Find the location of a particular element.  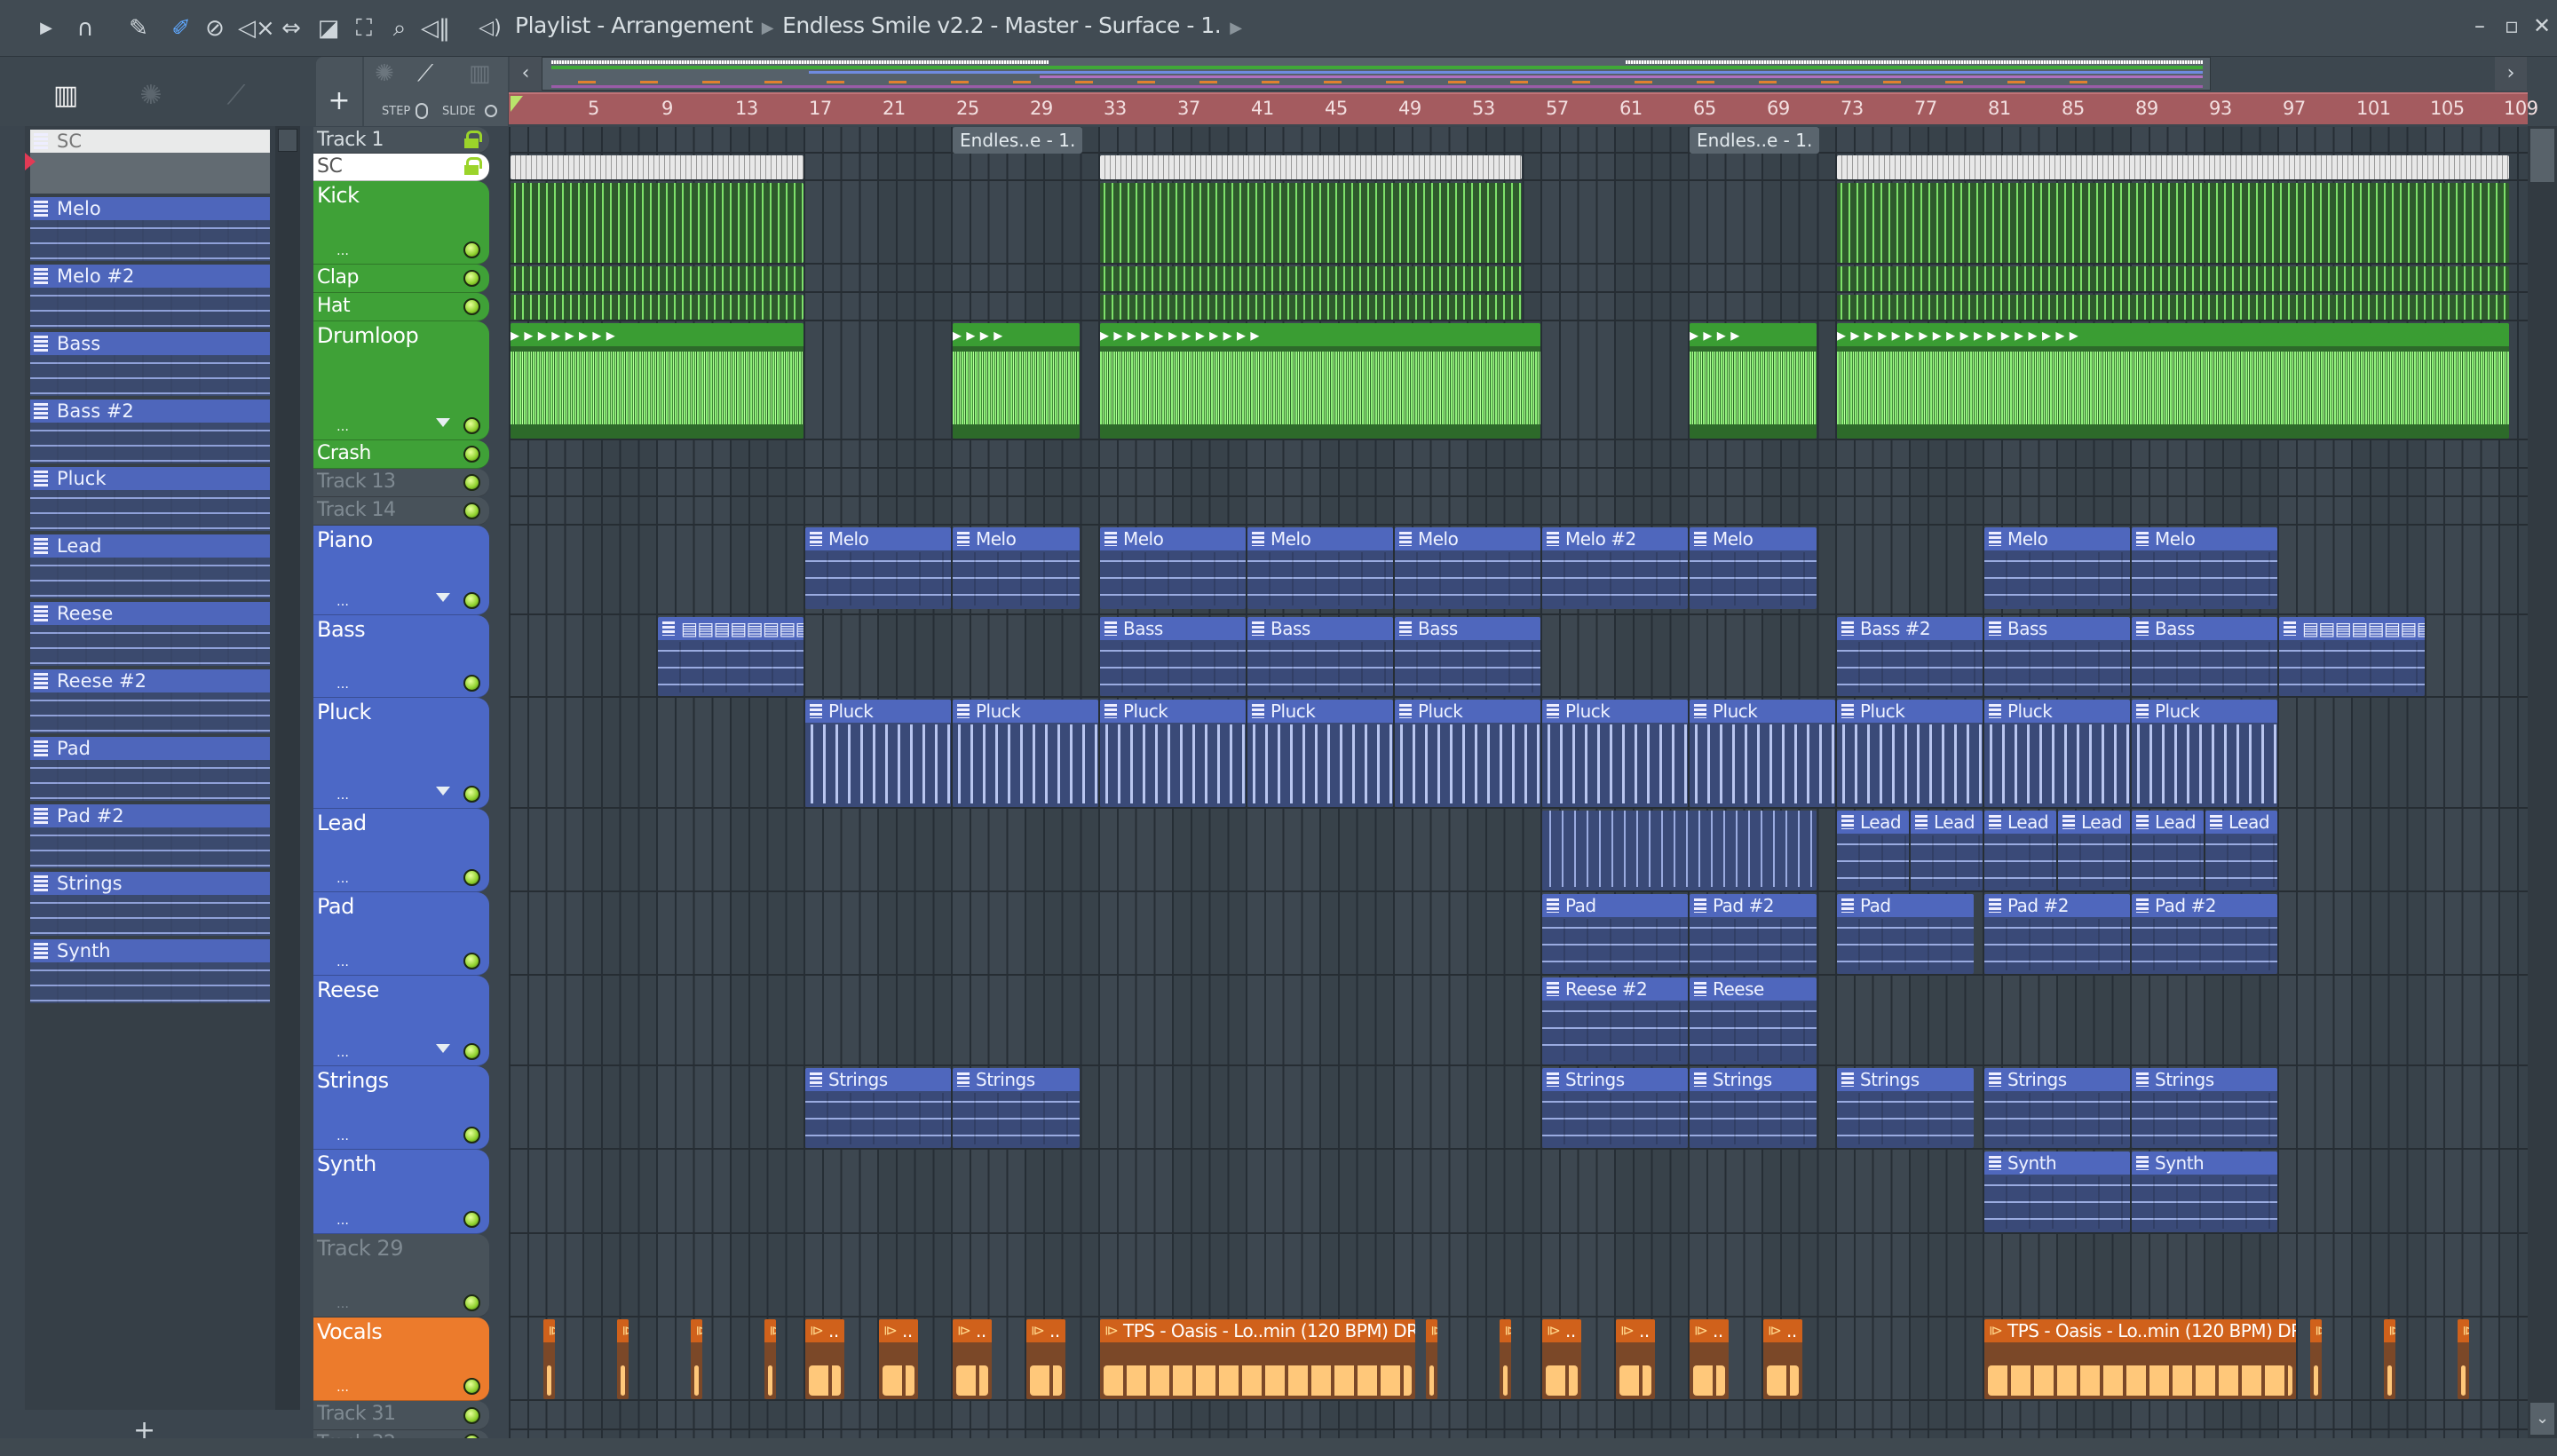

pattern-clip: Pad #2 is located at coordinates (2204, 934).